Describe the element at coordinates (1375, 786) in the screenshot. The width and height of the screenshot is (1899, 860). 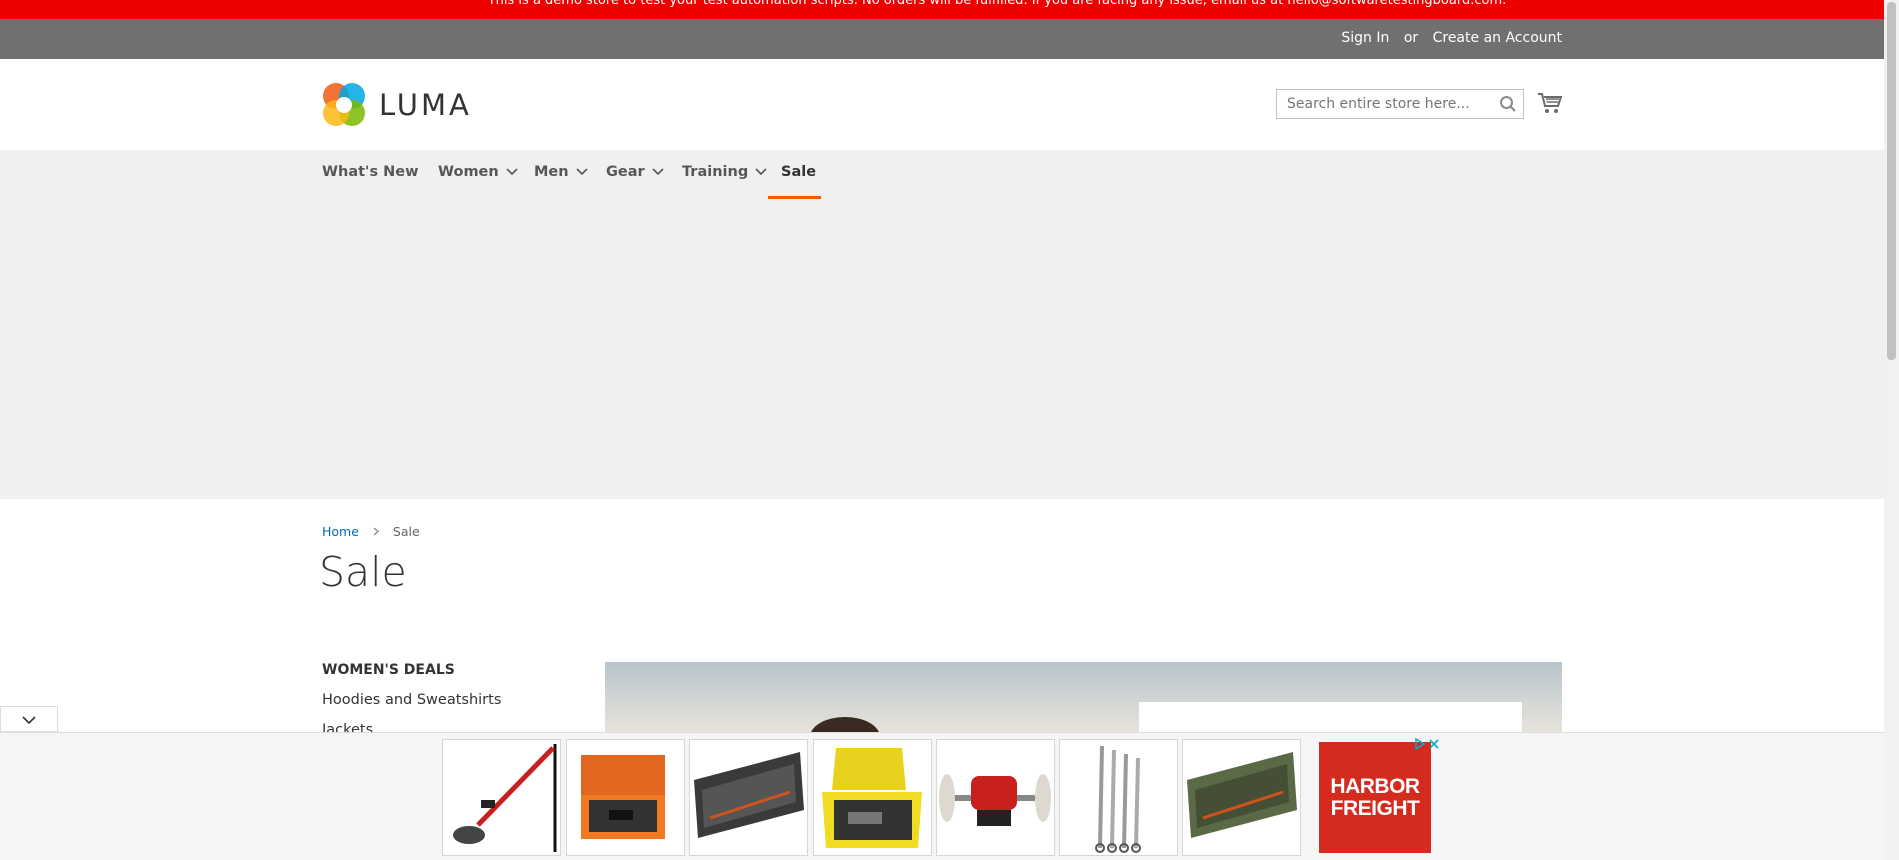
I see `ad-brand-line1: HARBOR` at that location.